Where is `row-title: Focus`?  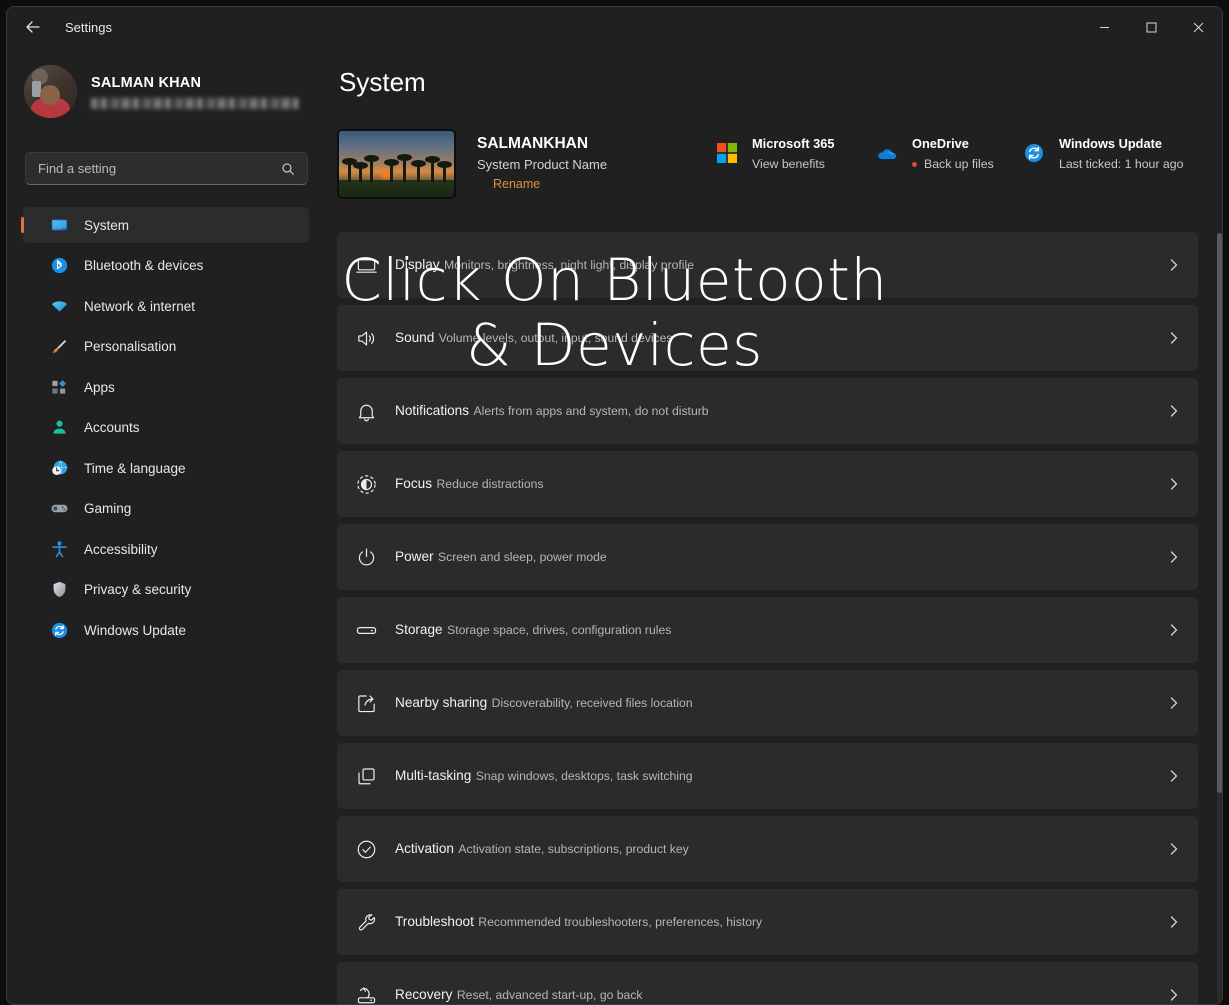 row-title: Focus is located at coordinates (414, 483).